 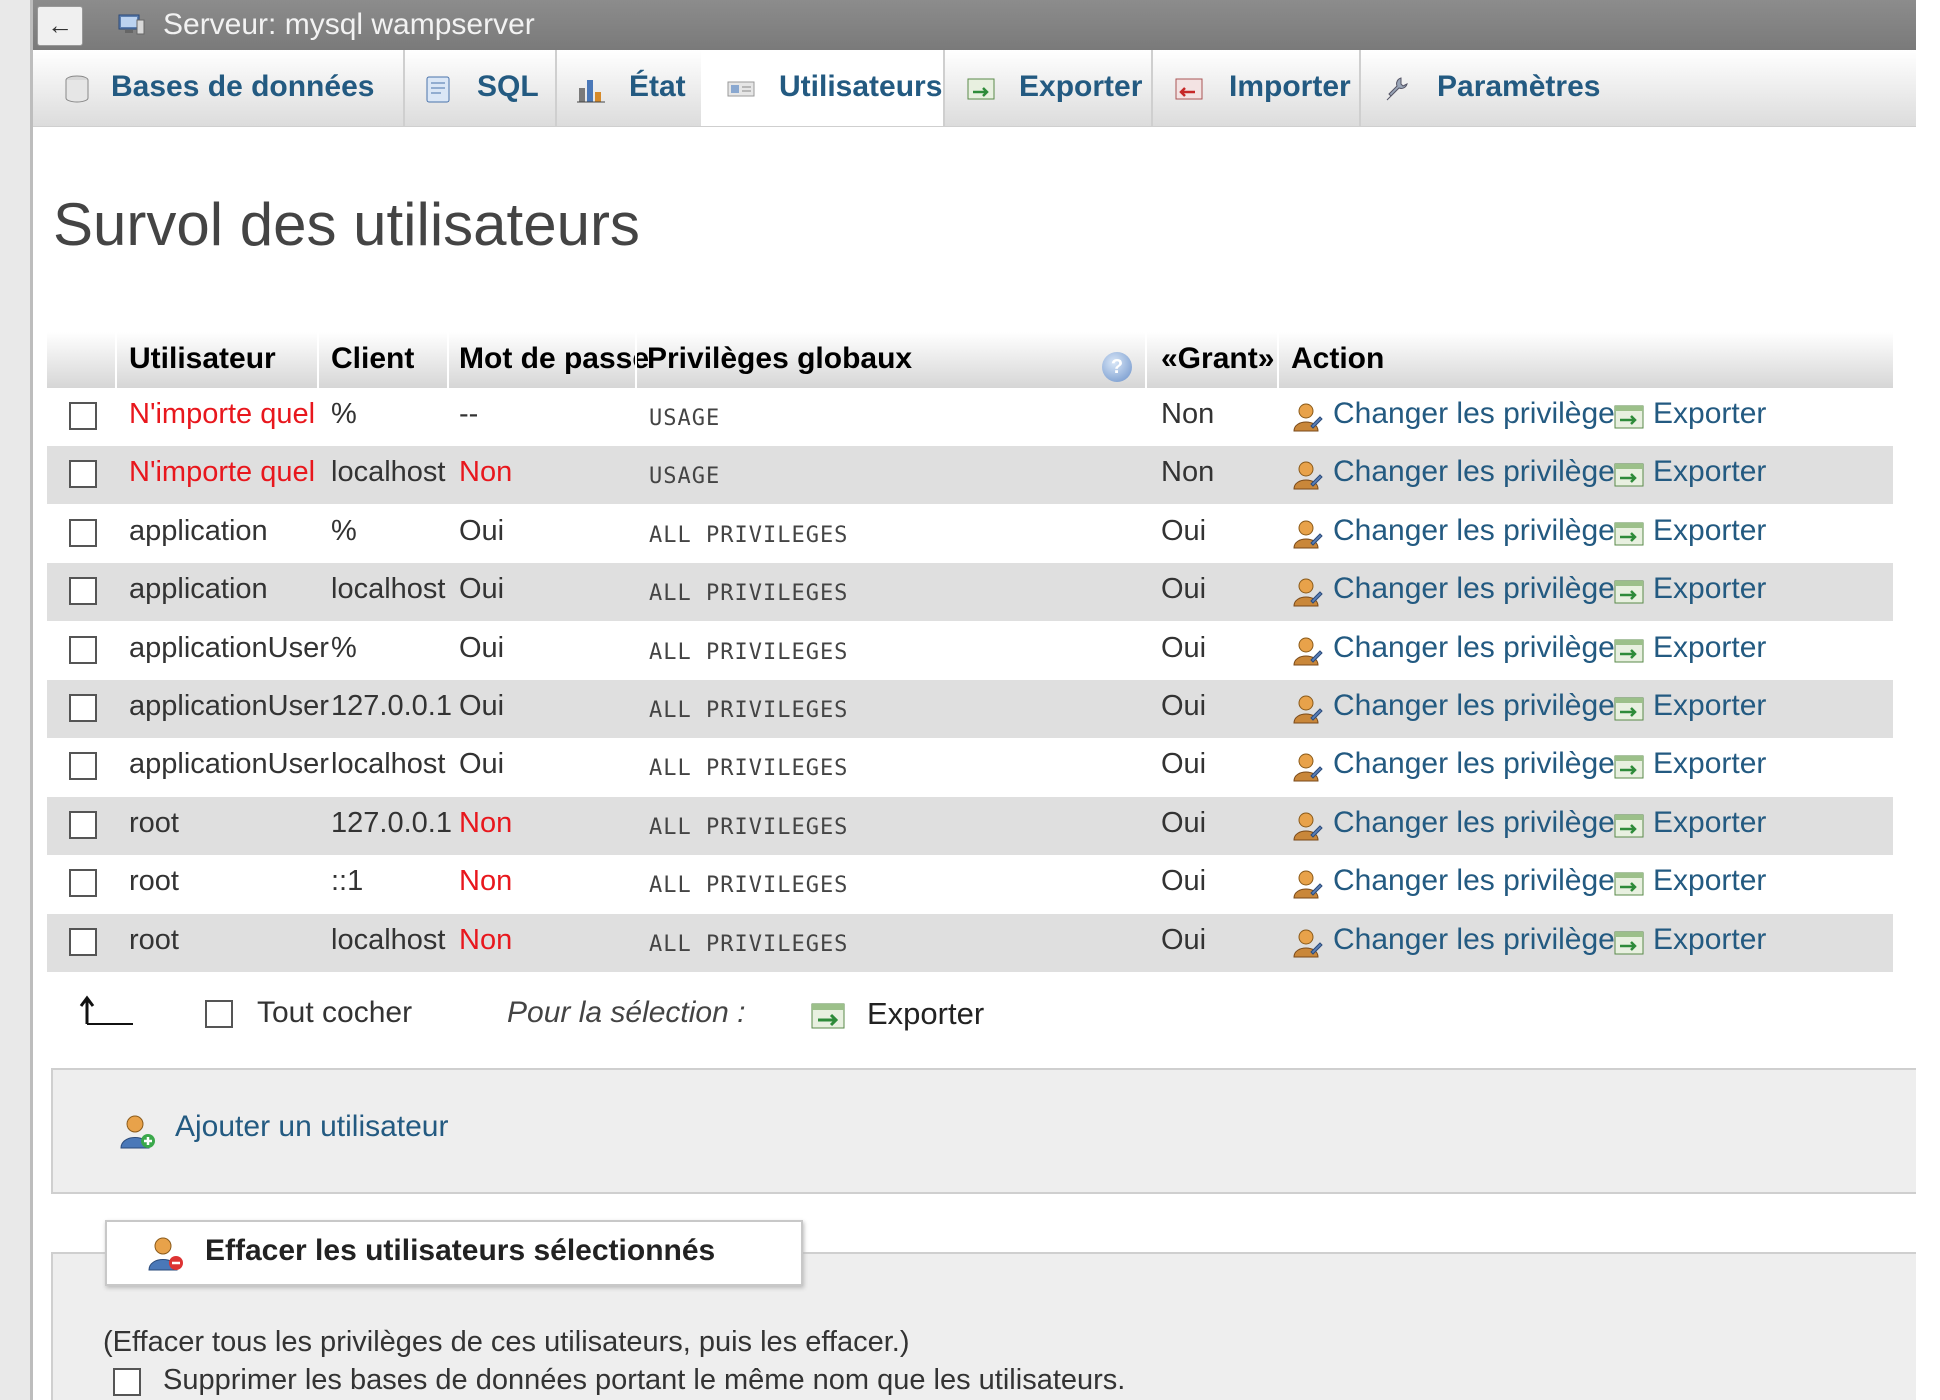 What do you see at coordinates (647, 1018) in the screenshot?
I see `selection-bar: Tout cocher Pour la sélection : Exporter` at bounding box center [647, 1018].